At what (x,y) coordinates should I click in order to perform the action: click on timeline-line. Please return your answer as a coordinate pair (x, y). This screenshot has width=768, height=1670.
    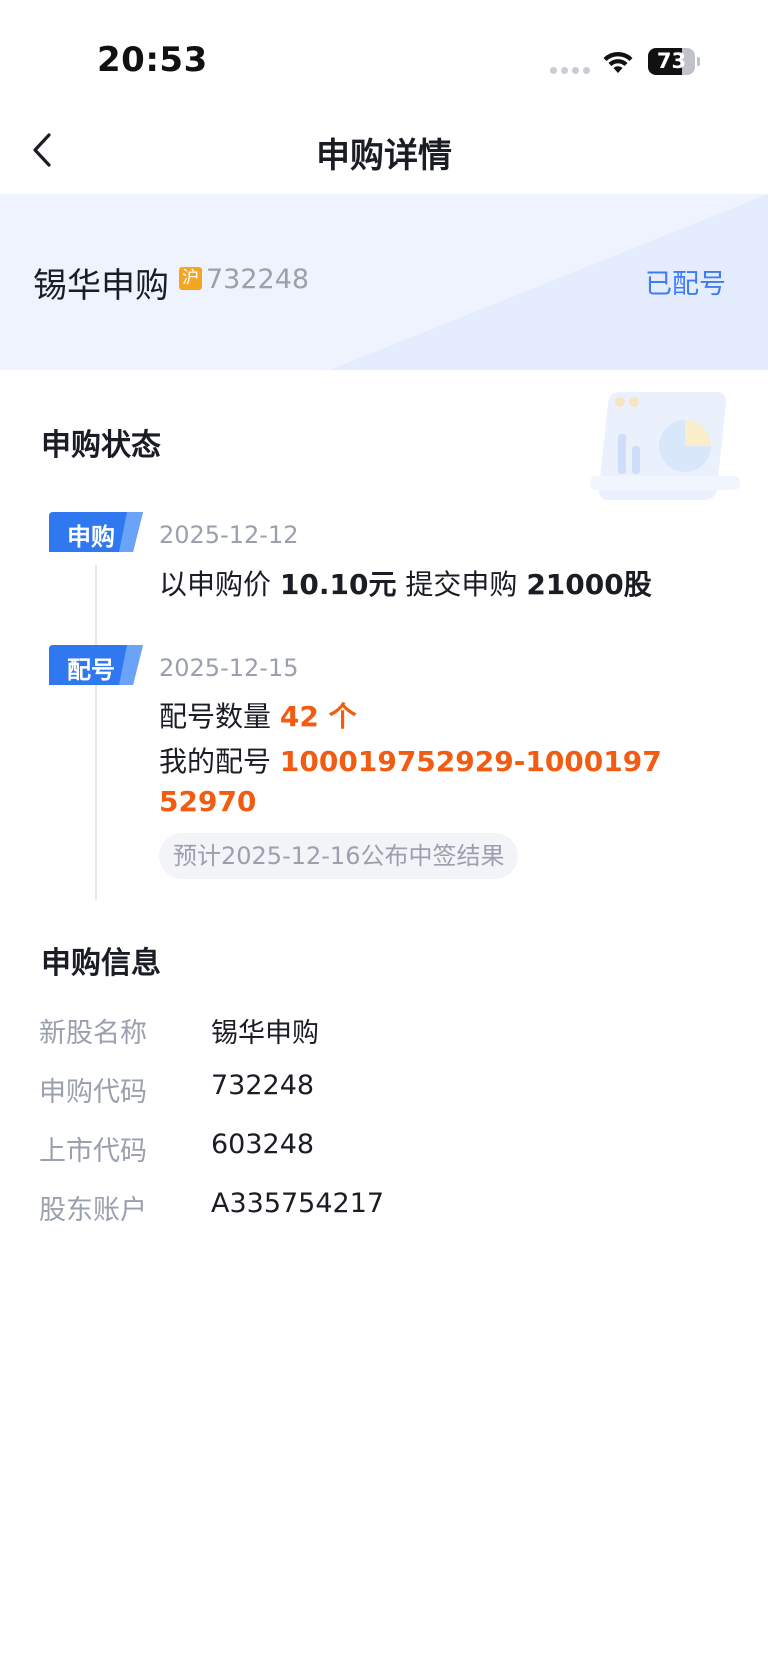
    Looking at the image, I should click on (96, 732).